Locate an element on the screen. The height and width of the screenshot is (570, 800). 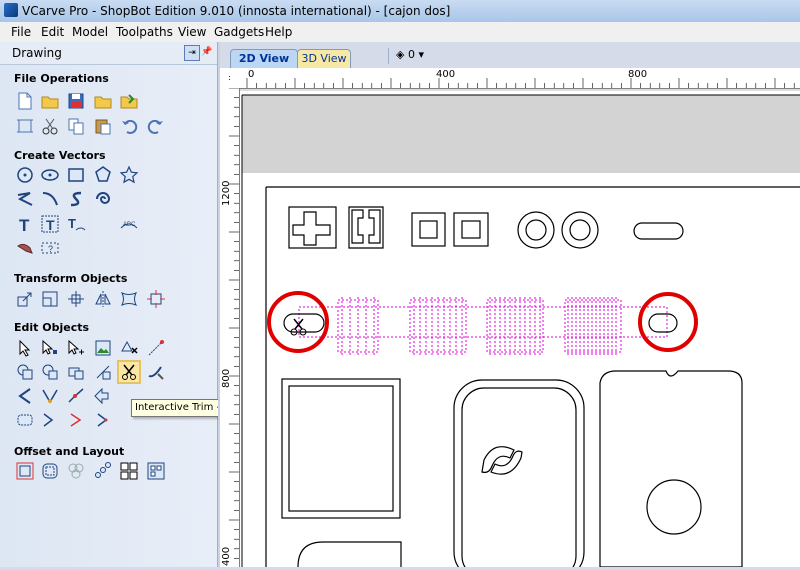
intersect-icon is located at coordinates (76, 372).